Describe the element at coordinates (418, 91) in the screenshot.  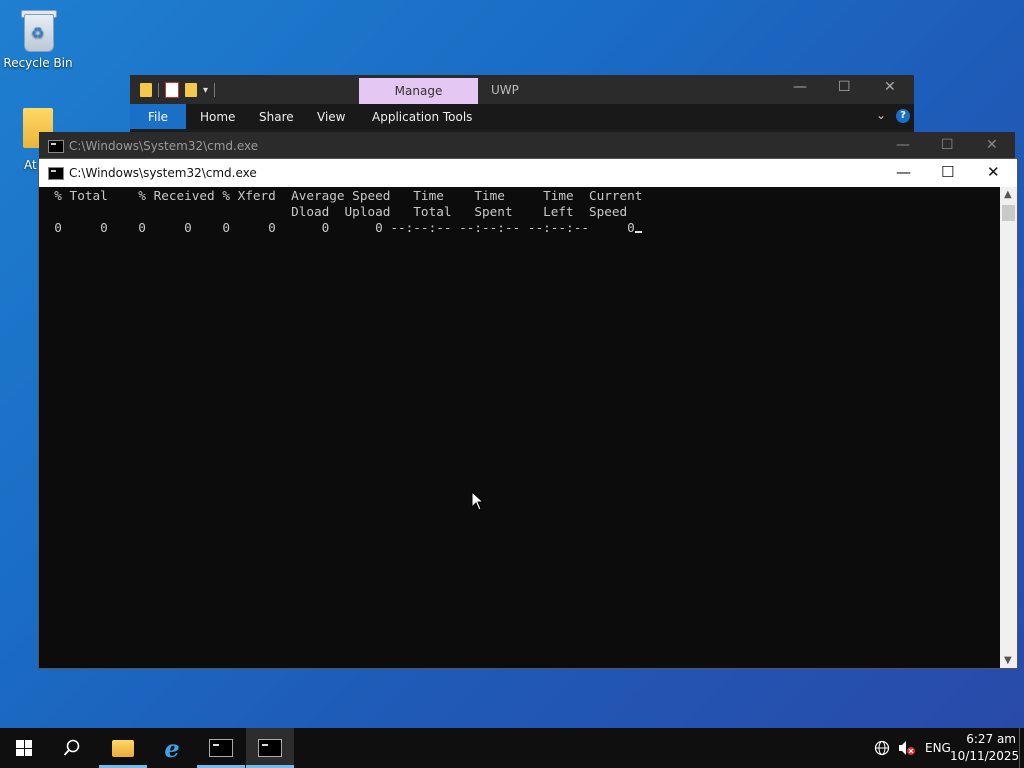
I see `ribbon-manage-tab: Manage` at that location.